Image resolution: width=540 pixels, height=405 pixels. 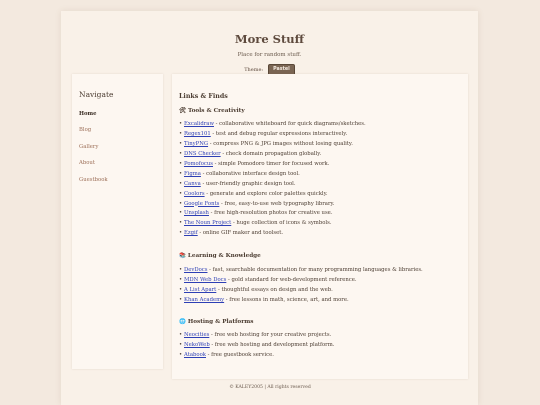 I want to click on link-description: - huge collection of icons & symbols., so click(x=281, y=223).